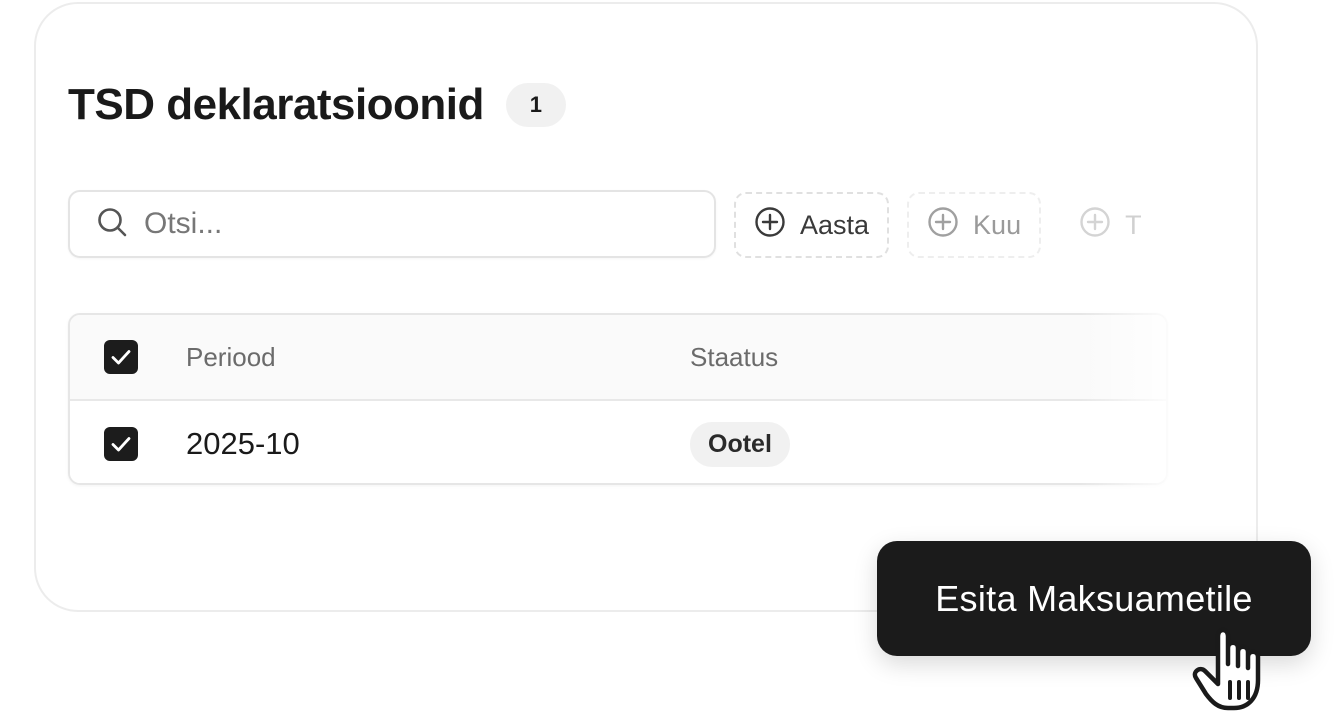 The width and height of the screenshot is (1344, 719). I want to click on column-header-status: Staatus, so click(734, 357).